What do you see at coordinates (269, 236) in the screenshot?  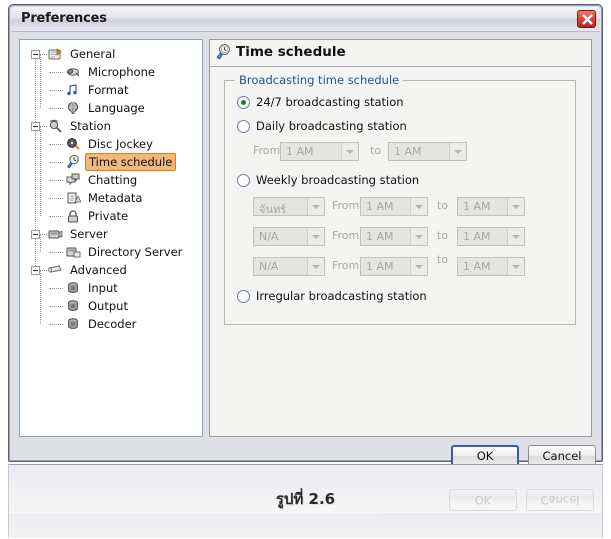 I see `weekly-day-value-2: N/A` at bounding box center [269, 236].